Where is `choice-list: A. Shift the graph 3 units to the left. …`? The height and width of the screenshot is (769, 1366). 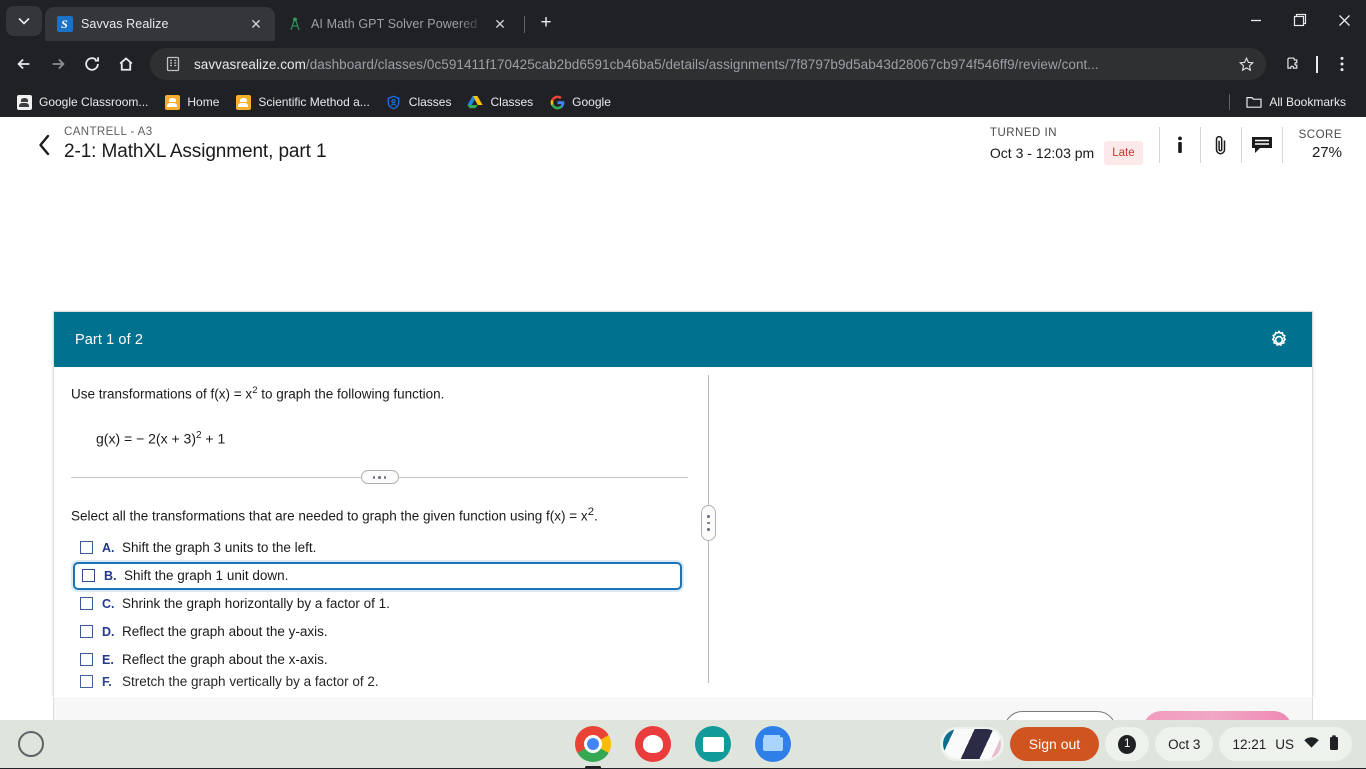
choice-list: A. Shift the graph 3 units to the left. … is located at coordinates (379, 612).